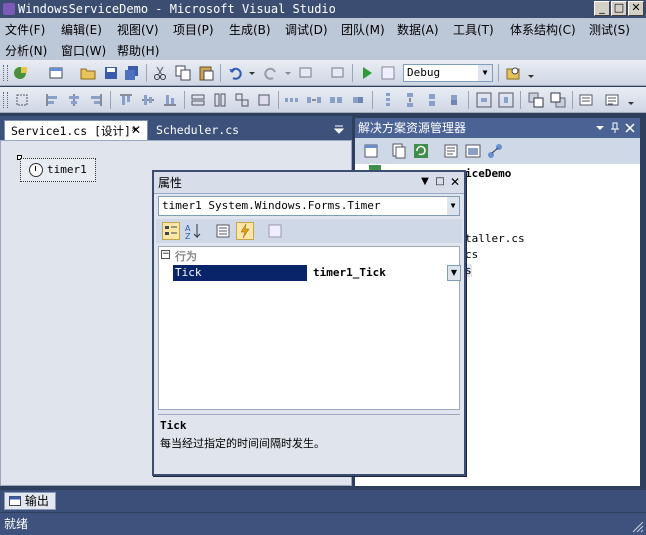 The height and width of the screenshot is (535, 646). I want to click on size-to-grid-icon, so click(264, 100).